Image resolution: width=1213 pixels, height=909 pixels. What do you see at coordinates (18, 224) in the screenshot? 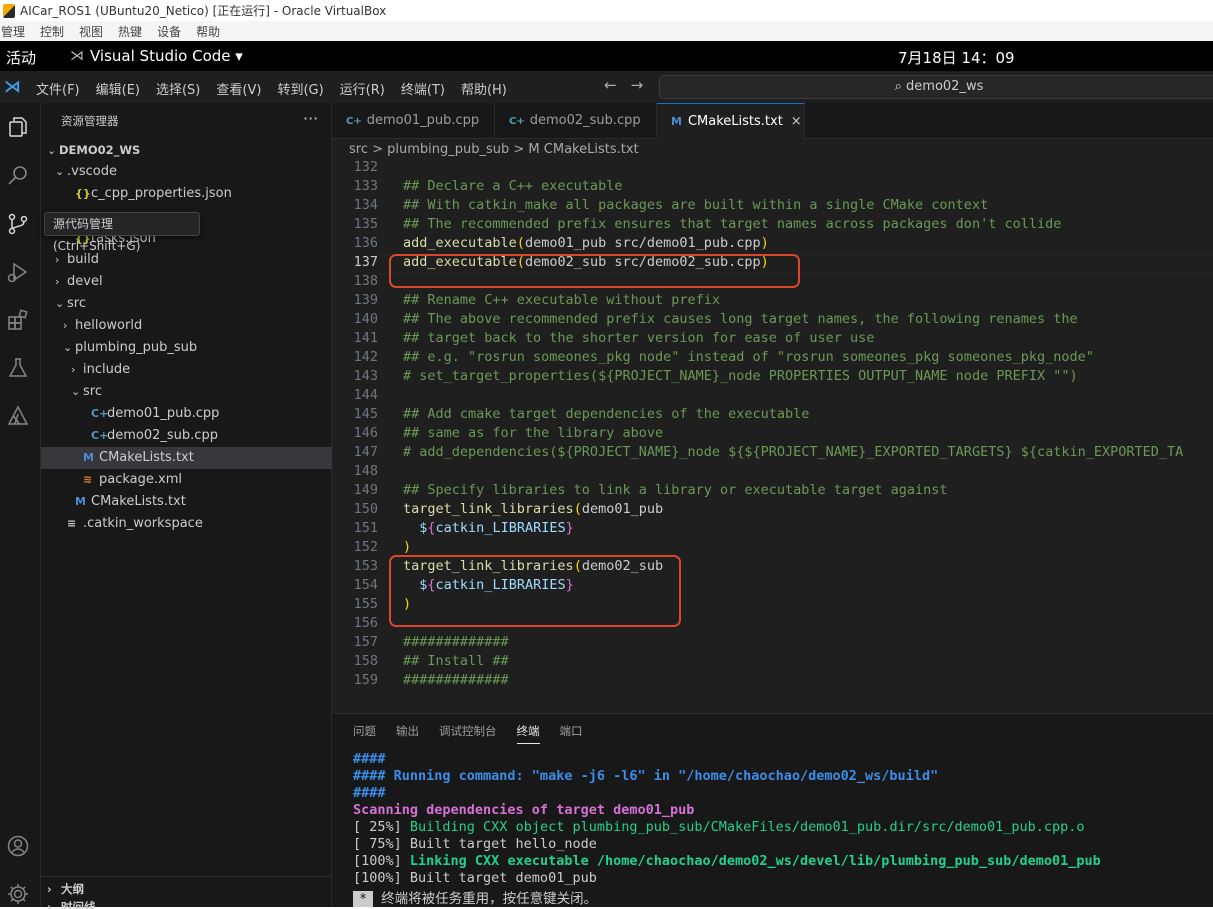
I see `source-control-icon` at bounding box center [18, 224].